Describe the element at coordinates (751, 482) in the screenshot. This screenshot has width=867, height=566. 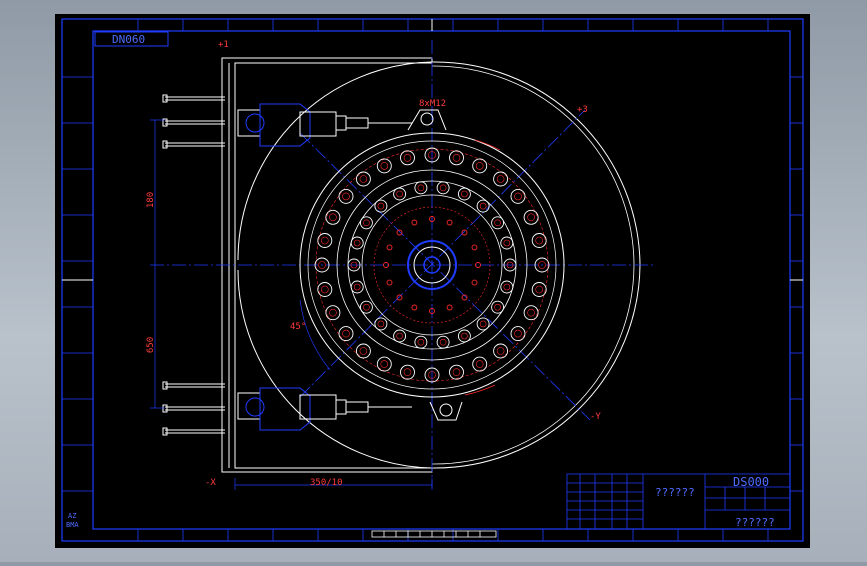
I see `drawing-number: DS000` at that location.